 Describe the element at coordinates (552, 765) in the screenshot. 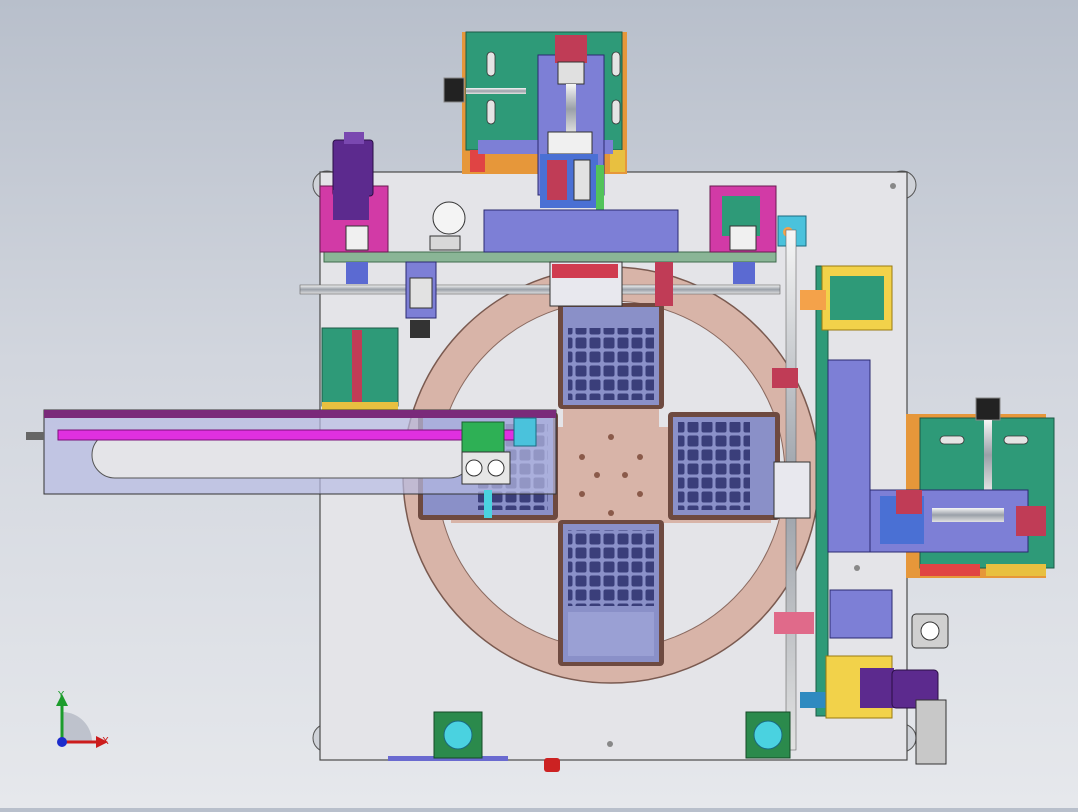

I see `emergency-stop-icon` at that location.